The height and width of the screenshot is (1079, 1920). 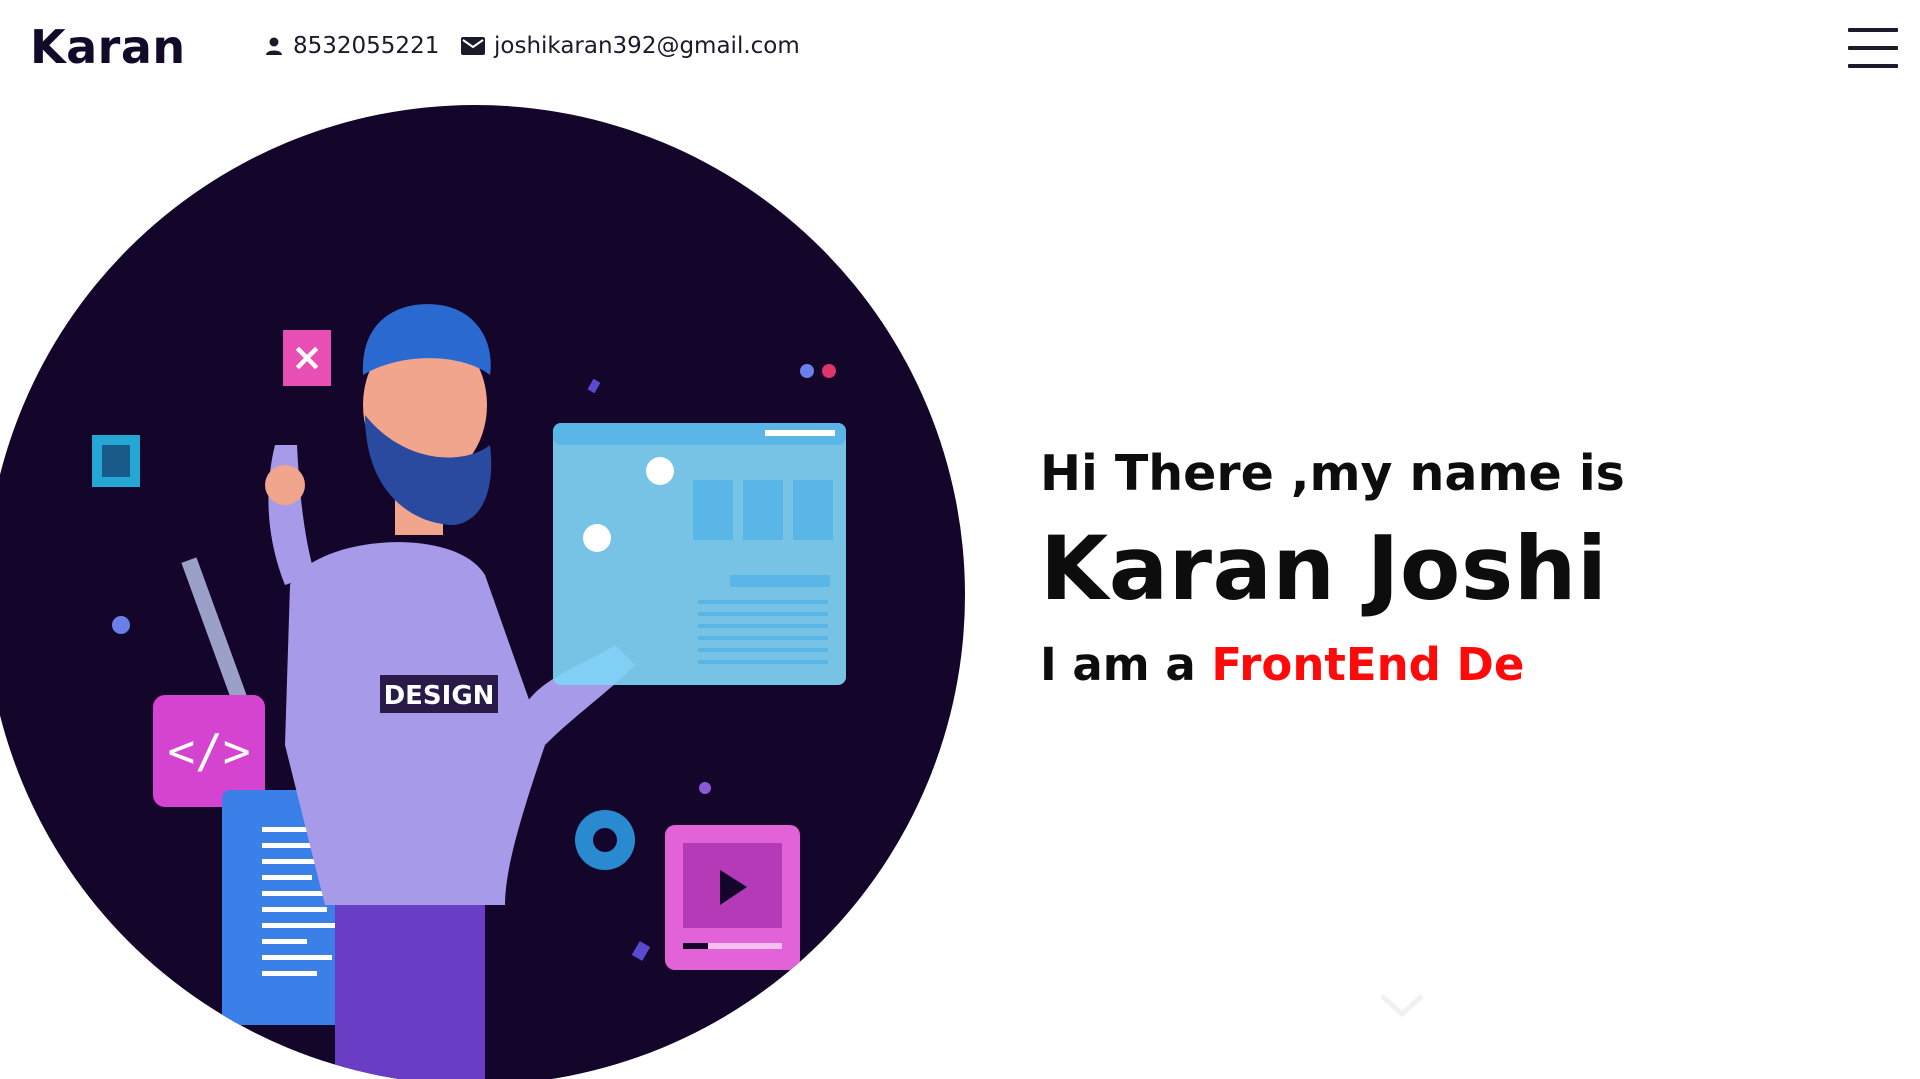 I want to click on hero-name: Karan Joshi, so click(x=1324, y=568).